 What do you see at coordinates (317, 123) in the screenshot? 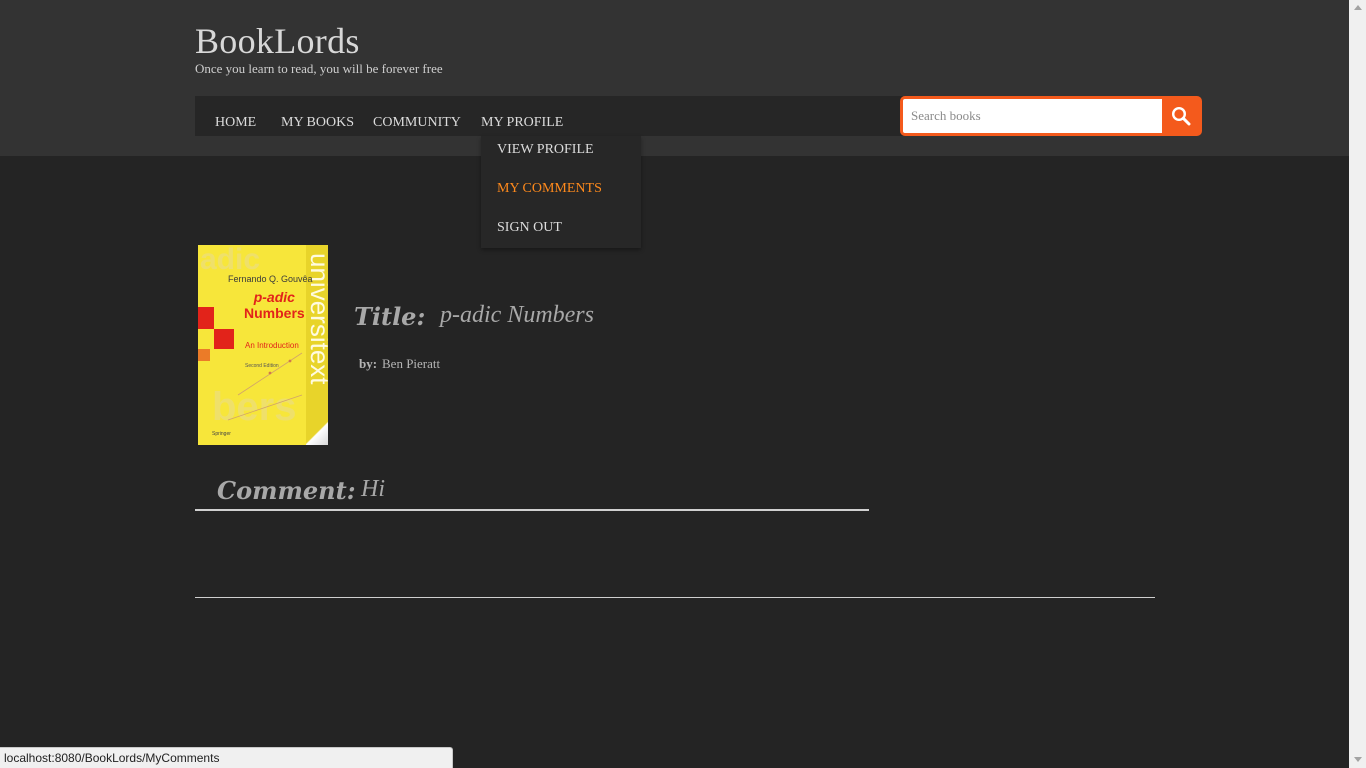
I see `nav-item-my-books: MY BOOKS` at bounding box center [317, 123].